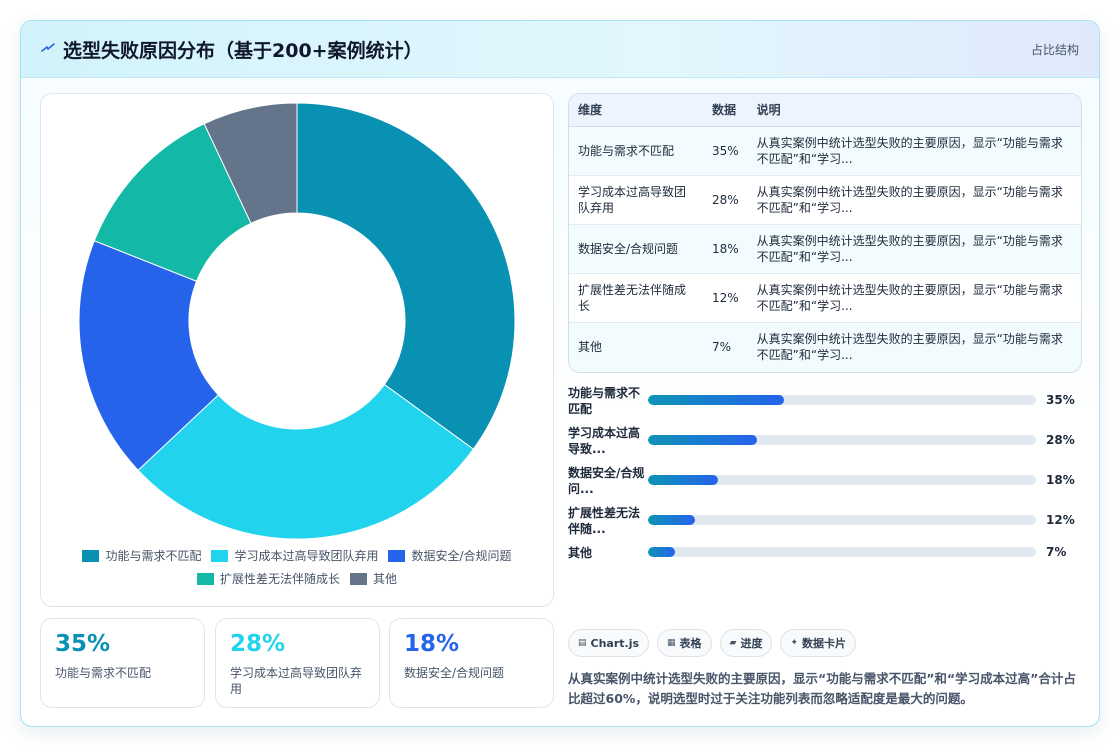 Image resolution: width=1120 pixels, height=747 pixels. What do you see at coordinates (733, 643) in the screenshot?
I see `progress-icon: ▰` at bounding box center [733, 643].